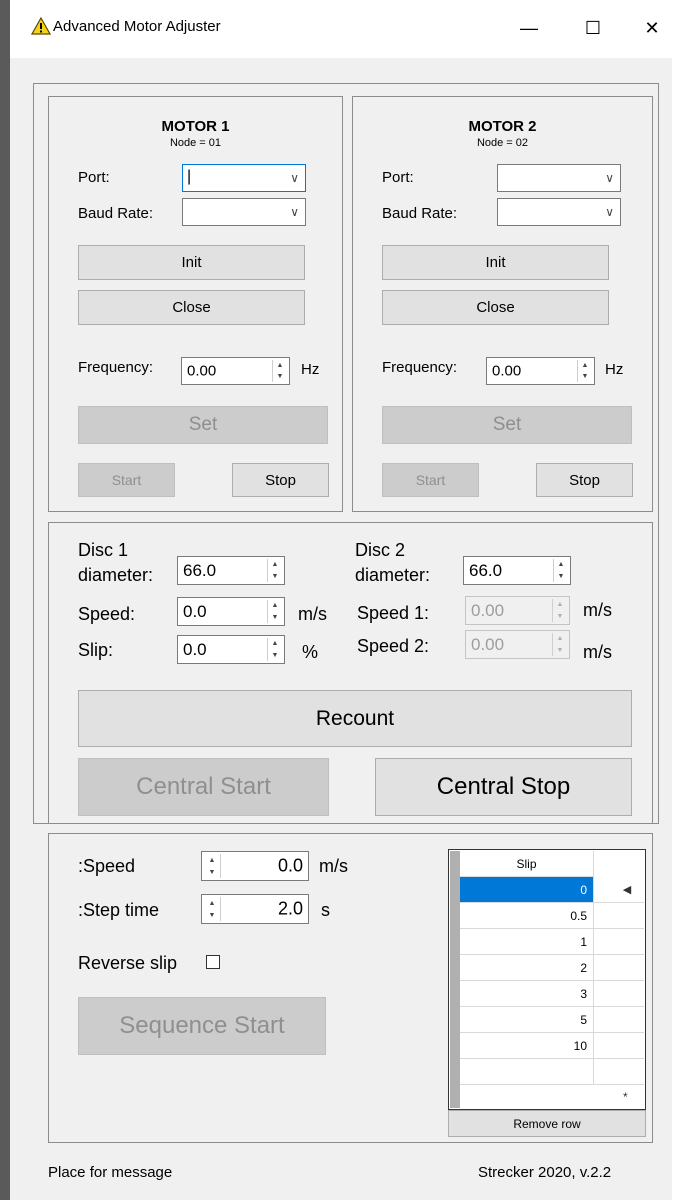 The image size is (676, 1200). I want to click on slip-grid-cell: 5, so click(527, 1020).